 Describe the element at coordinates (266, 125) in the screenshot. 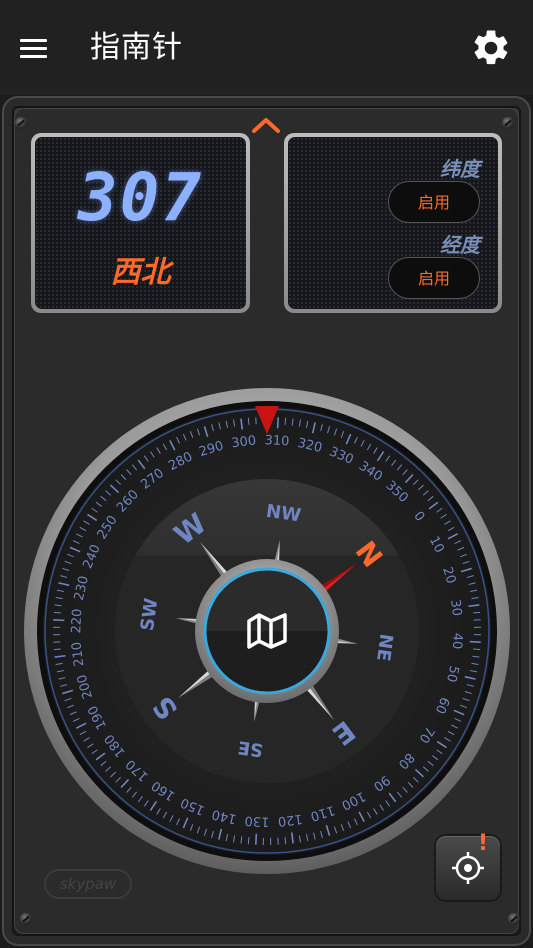

I see `chevron-up-icon` at that location.